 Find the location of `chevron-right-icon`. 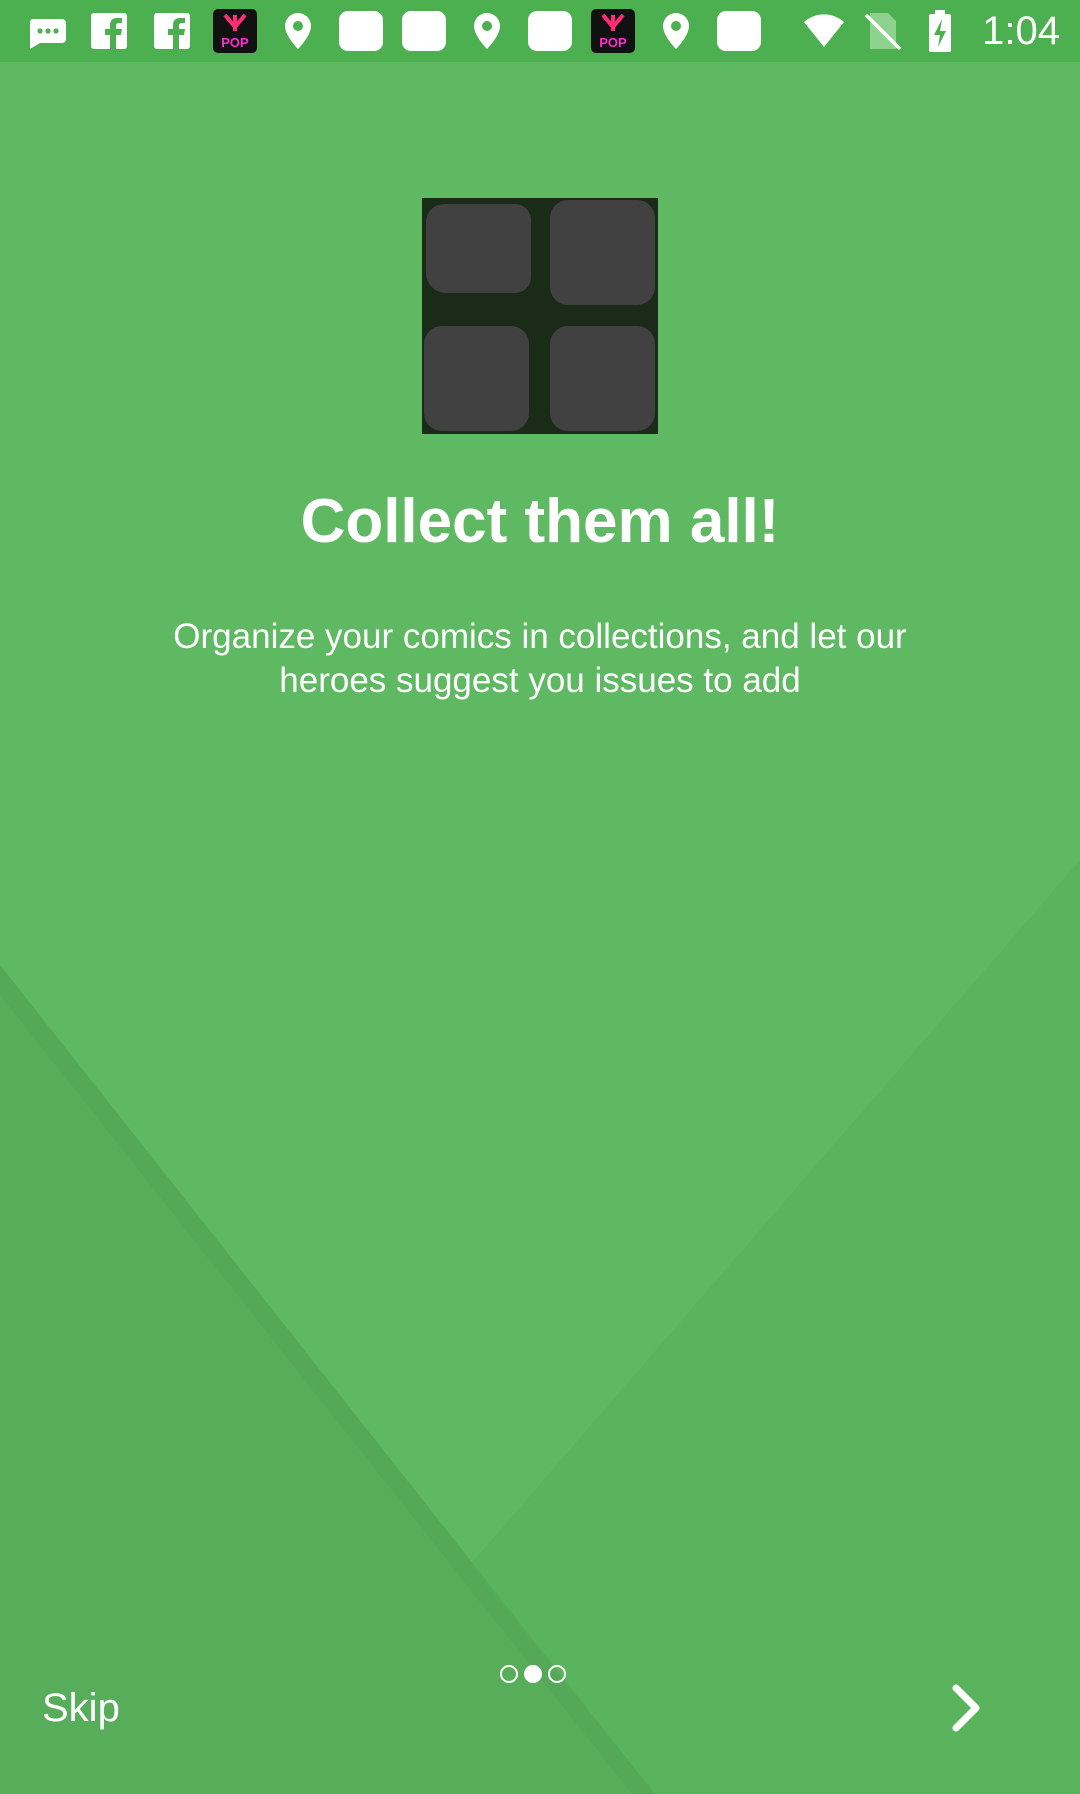

chevron-right-icon is located at coordinates (966, 1708).